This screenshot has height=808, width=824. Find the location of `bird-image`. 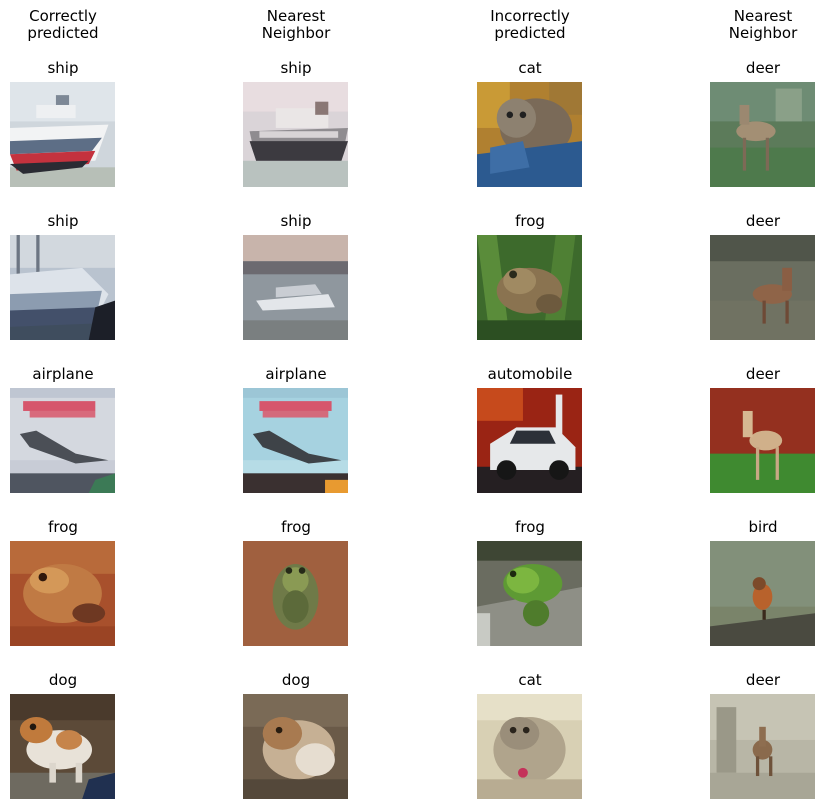

bird-image is located at coordinates (762, 593).